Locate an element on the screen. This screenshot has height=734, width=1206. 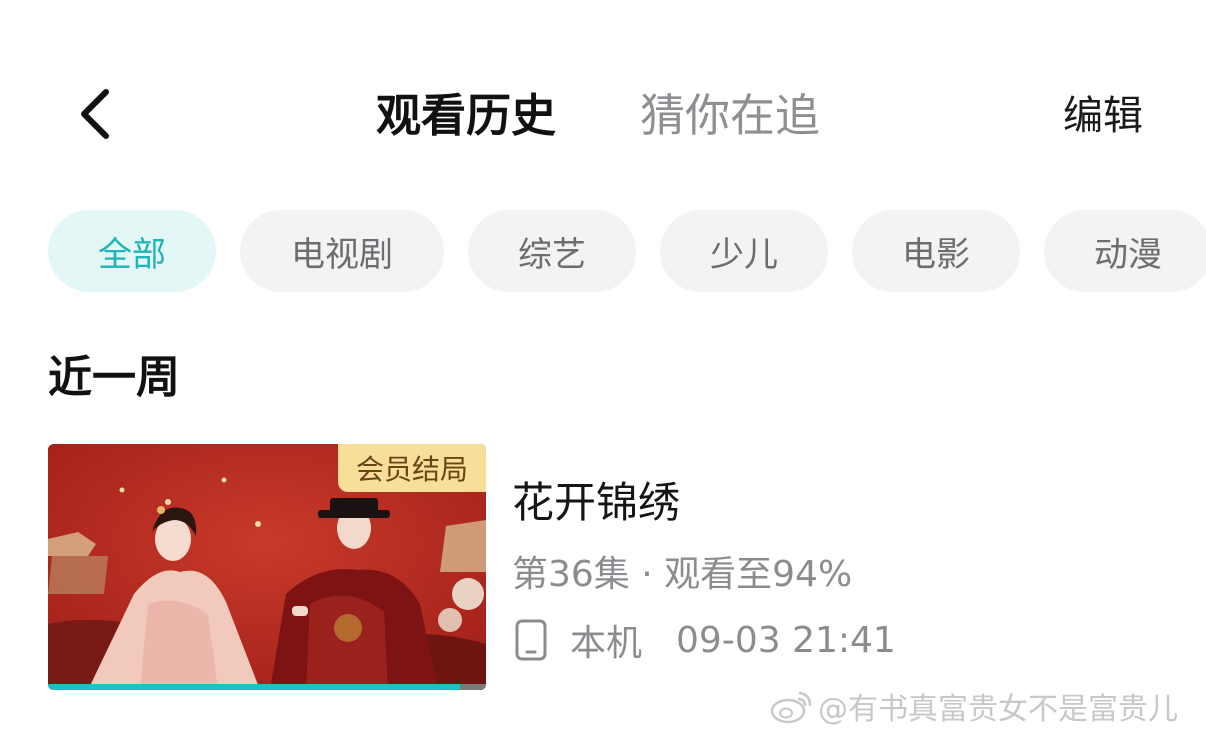
category-filter-row: 全部 电视剧 综艺 少儿 电影 动漫 is located at coordinates (603, 252).